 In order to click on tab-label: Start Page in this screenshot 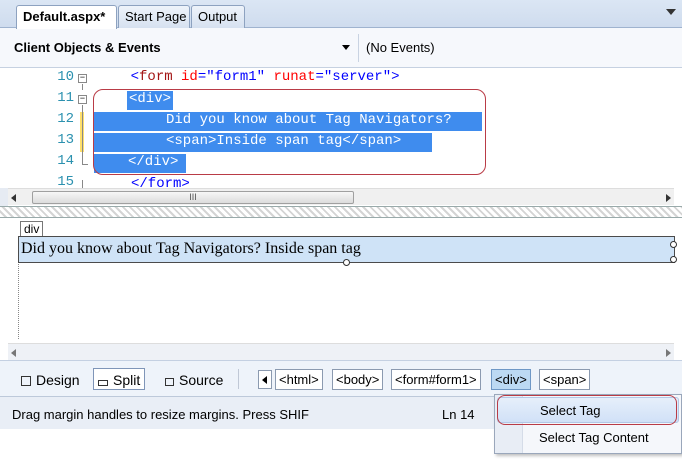, I will do `click(156, 16)`.